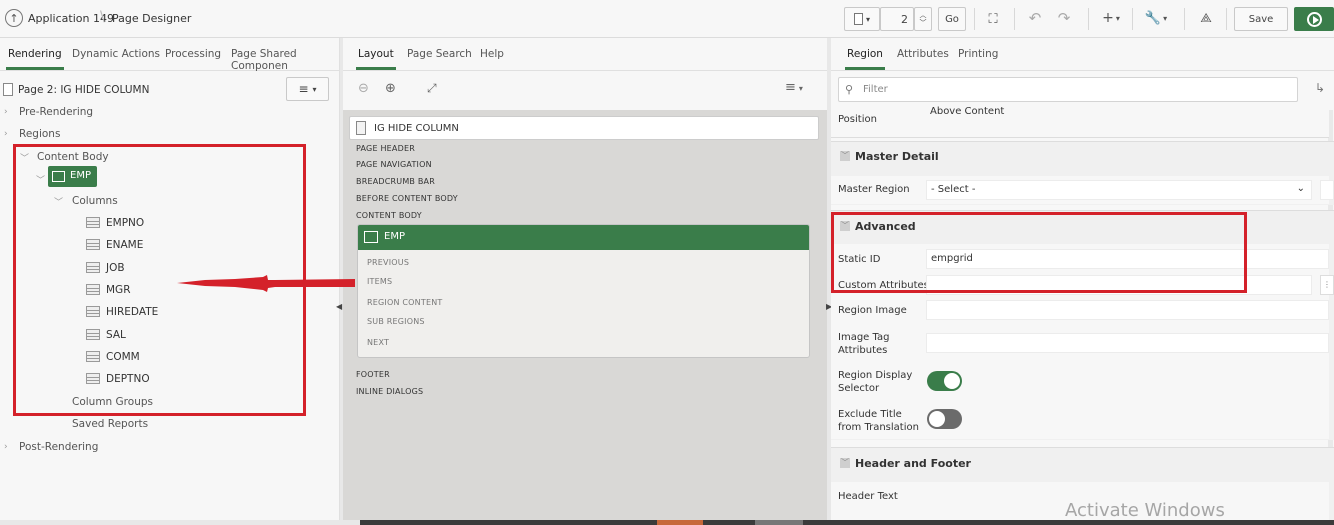  Describe the element at coordinates (897, 19) in the screenshot. I see `page-number-input: 2` at that location.